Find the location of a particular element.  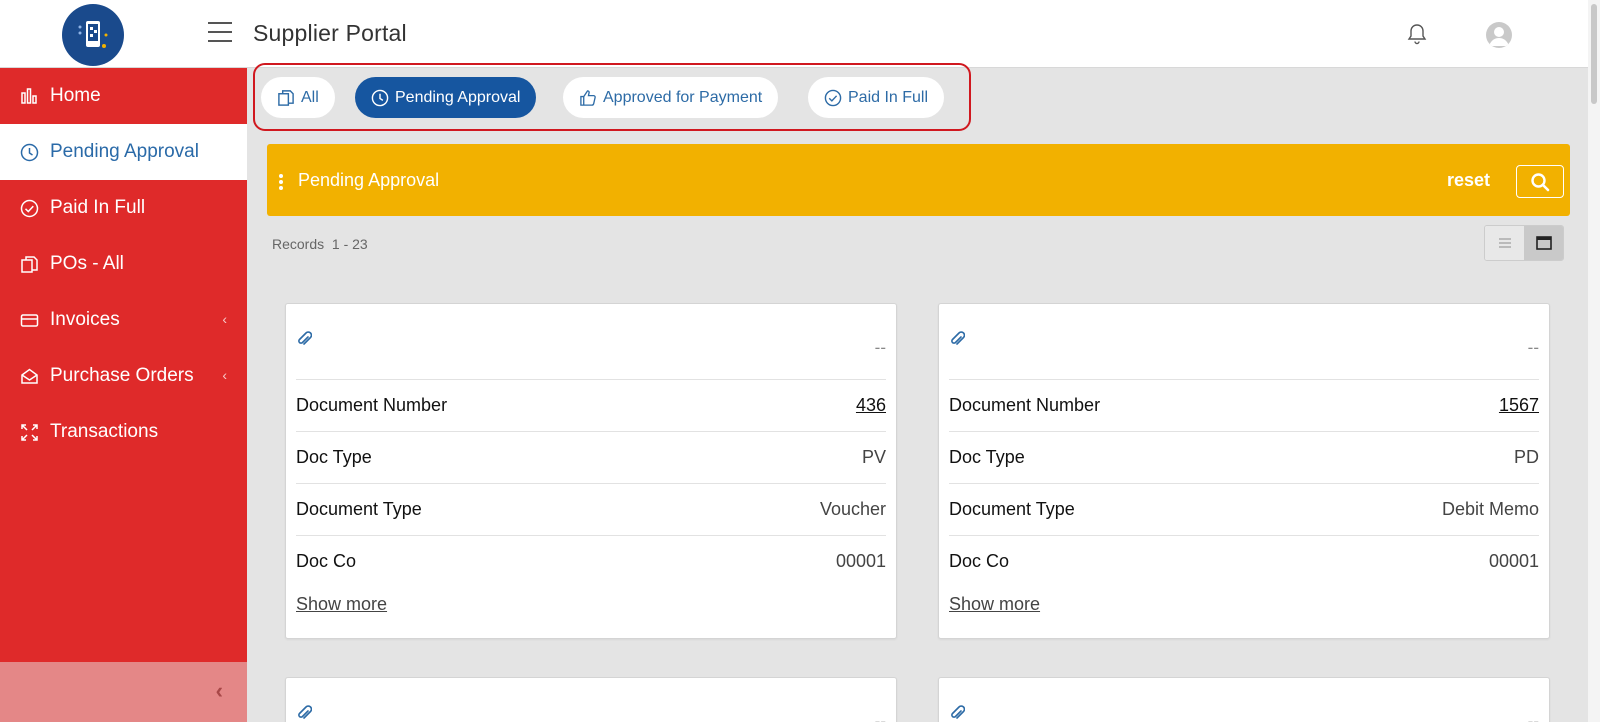

filter-tab-label: Approved for Payment is located at coordinates (683, 97).